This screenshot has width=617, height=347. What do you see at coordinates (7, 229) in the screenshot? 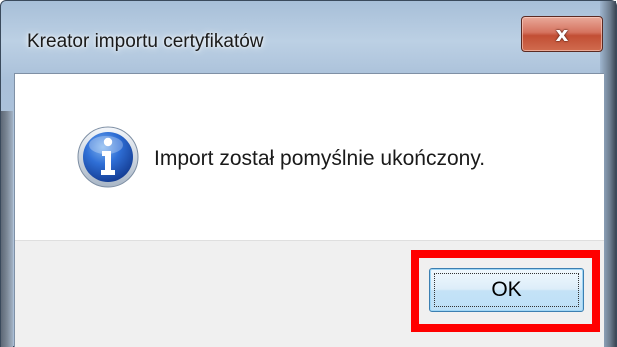
I see `window-frame-left` at bounding box center [7, 229].